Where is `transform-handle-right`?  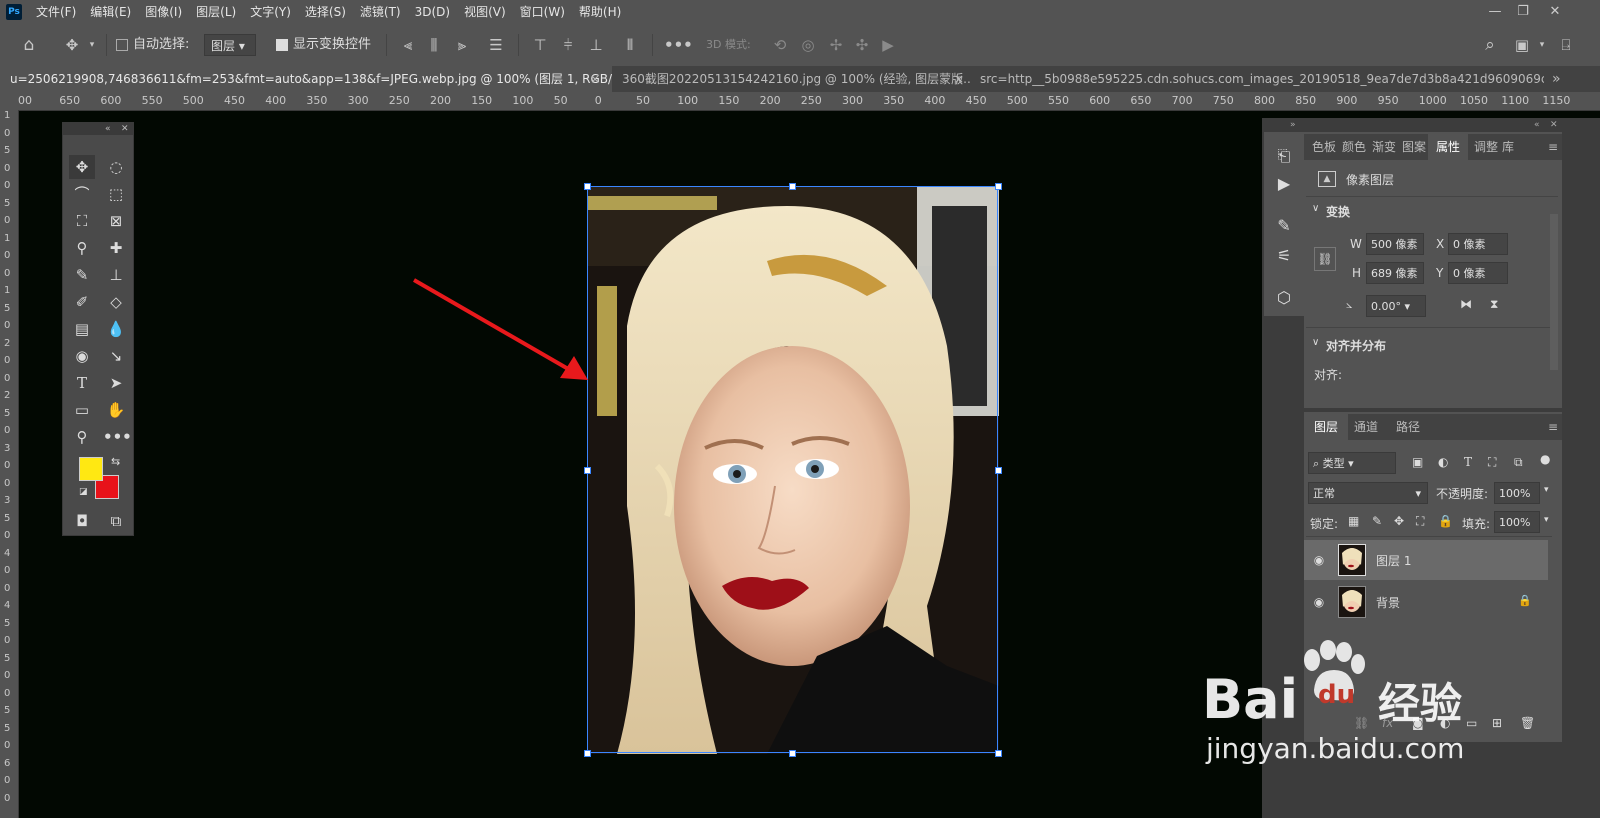
transform-handle-right is located at coordinates (998, 470).